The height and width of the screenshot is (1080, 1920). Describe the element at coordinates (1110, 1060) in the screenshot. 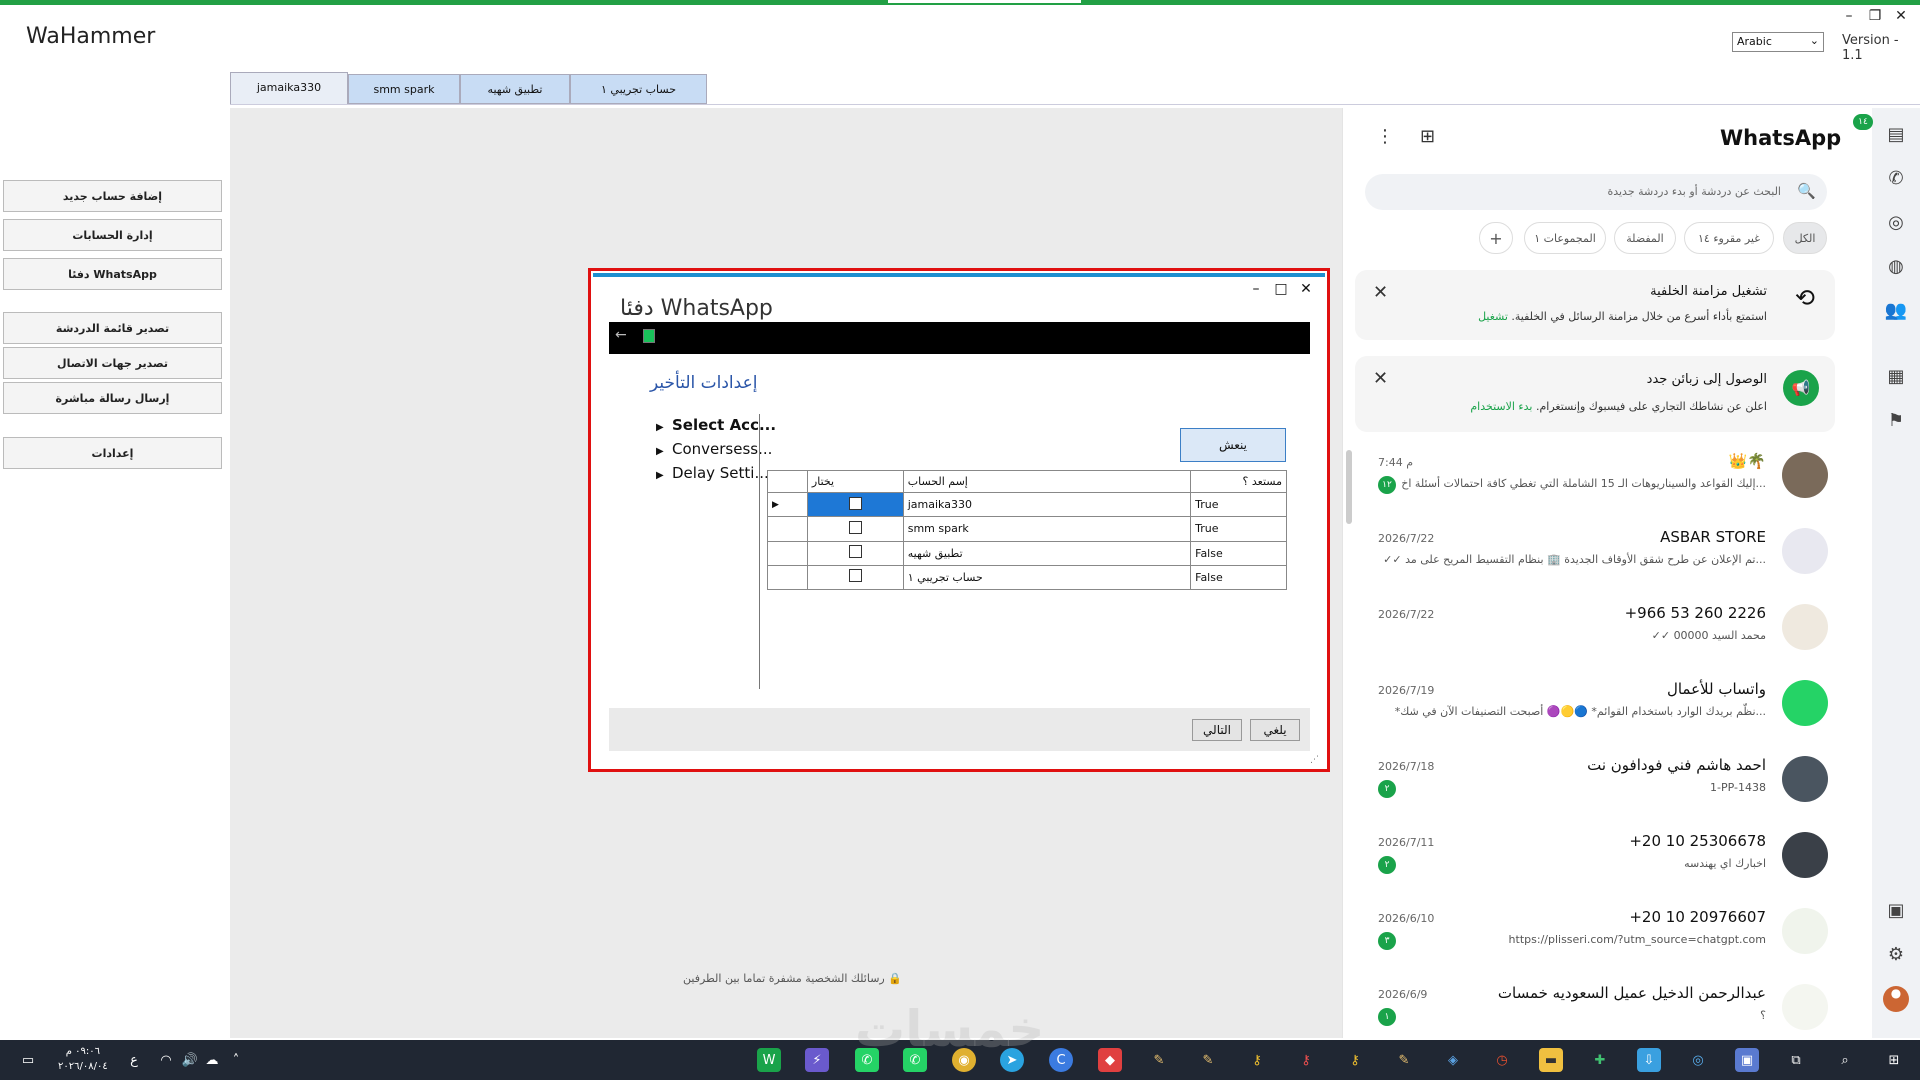

I see `anydesk-icon: ◆` at that location.